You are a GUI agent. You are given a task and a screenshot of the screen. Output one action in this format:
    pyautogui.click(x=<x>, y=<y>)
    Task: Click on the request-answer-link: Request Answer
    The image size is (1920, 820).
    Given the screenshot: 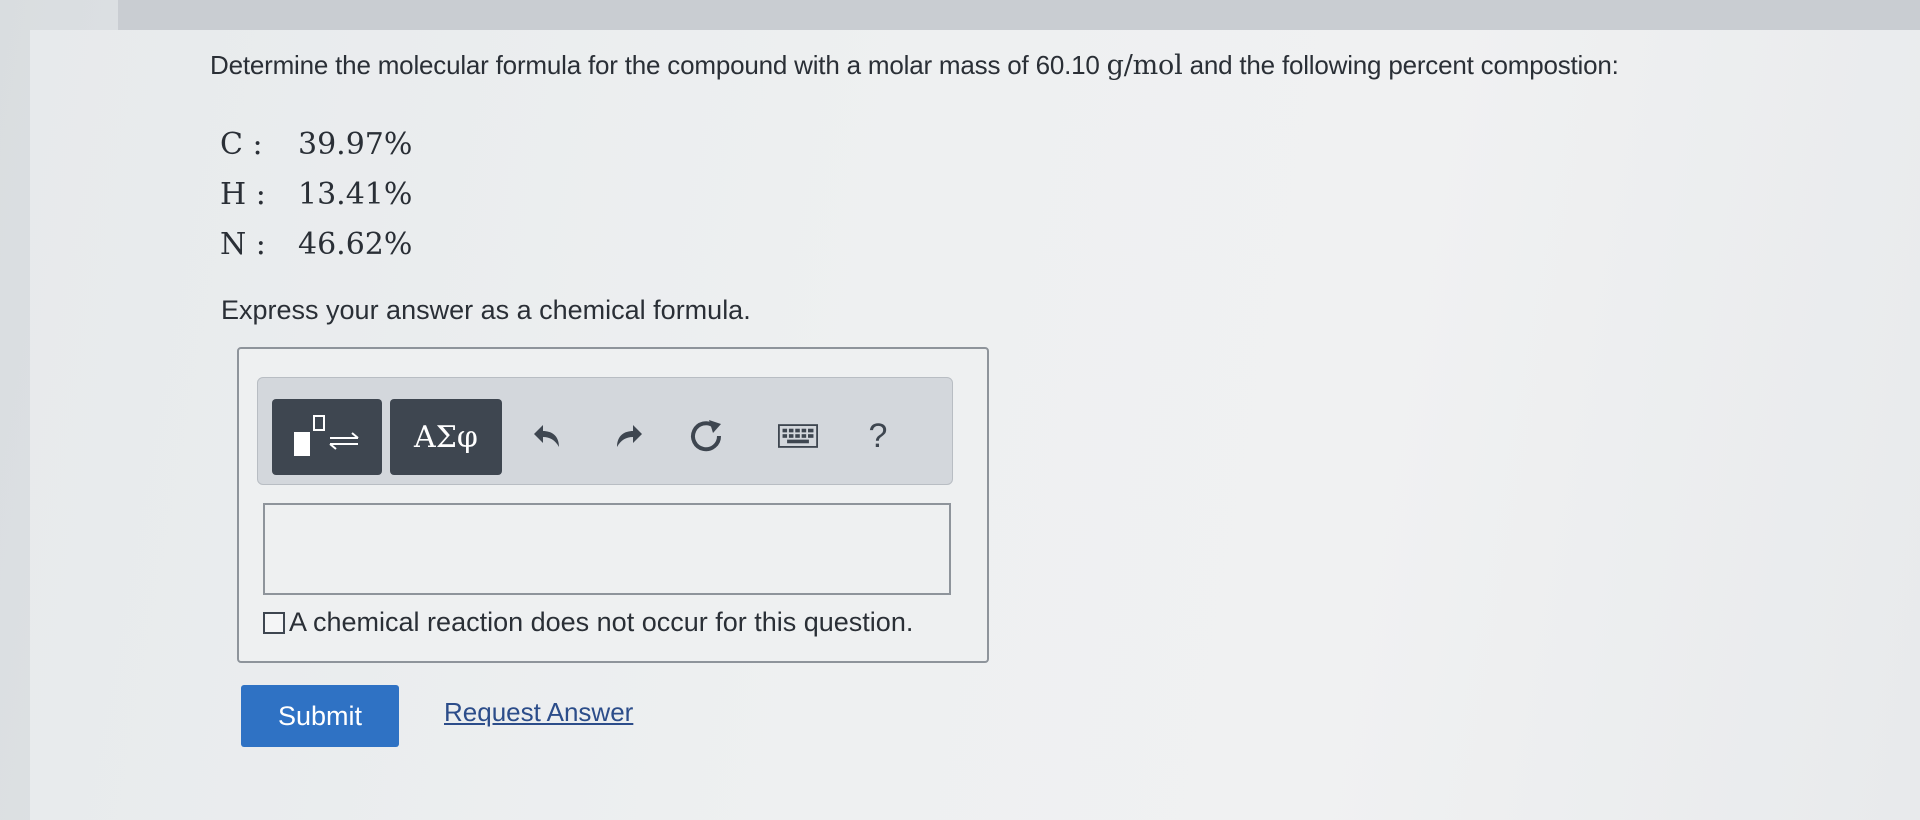 What is the action you would take?
    pyautogui.click(x=538, y=712)
    